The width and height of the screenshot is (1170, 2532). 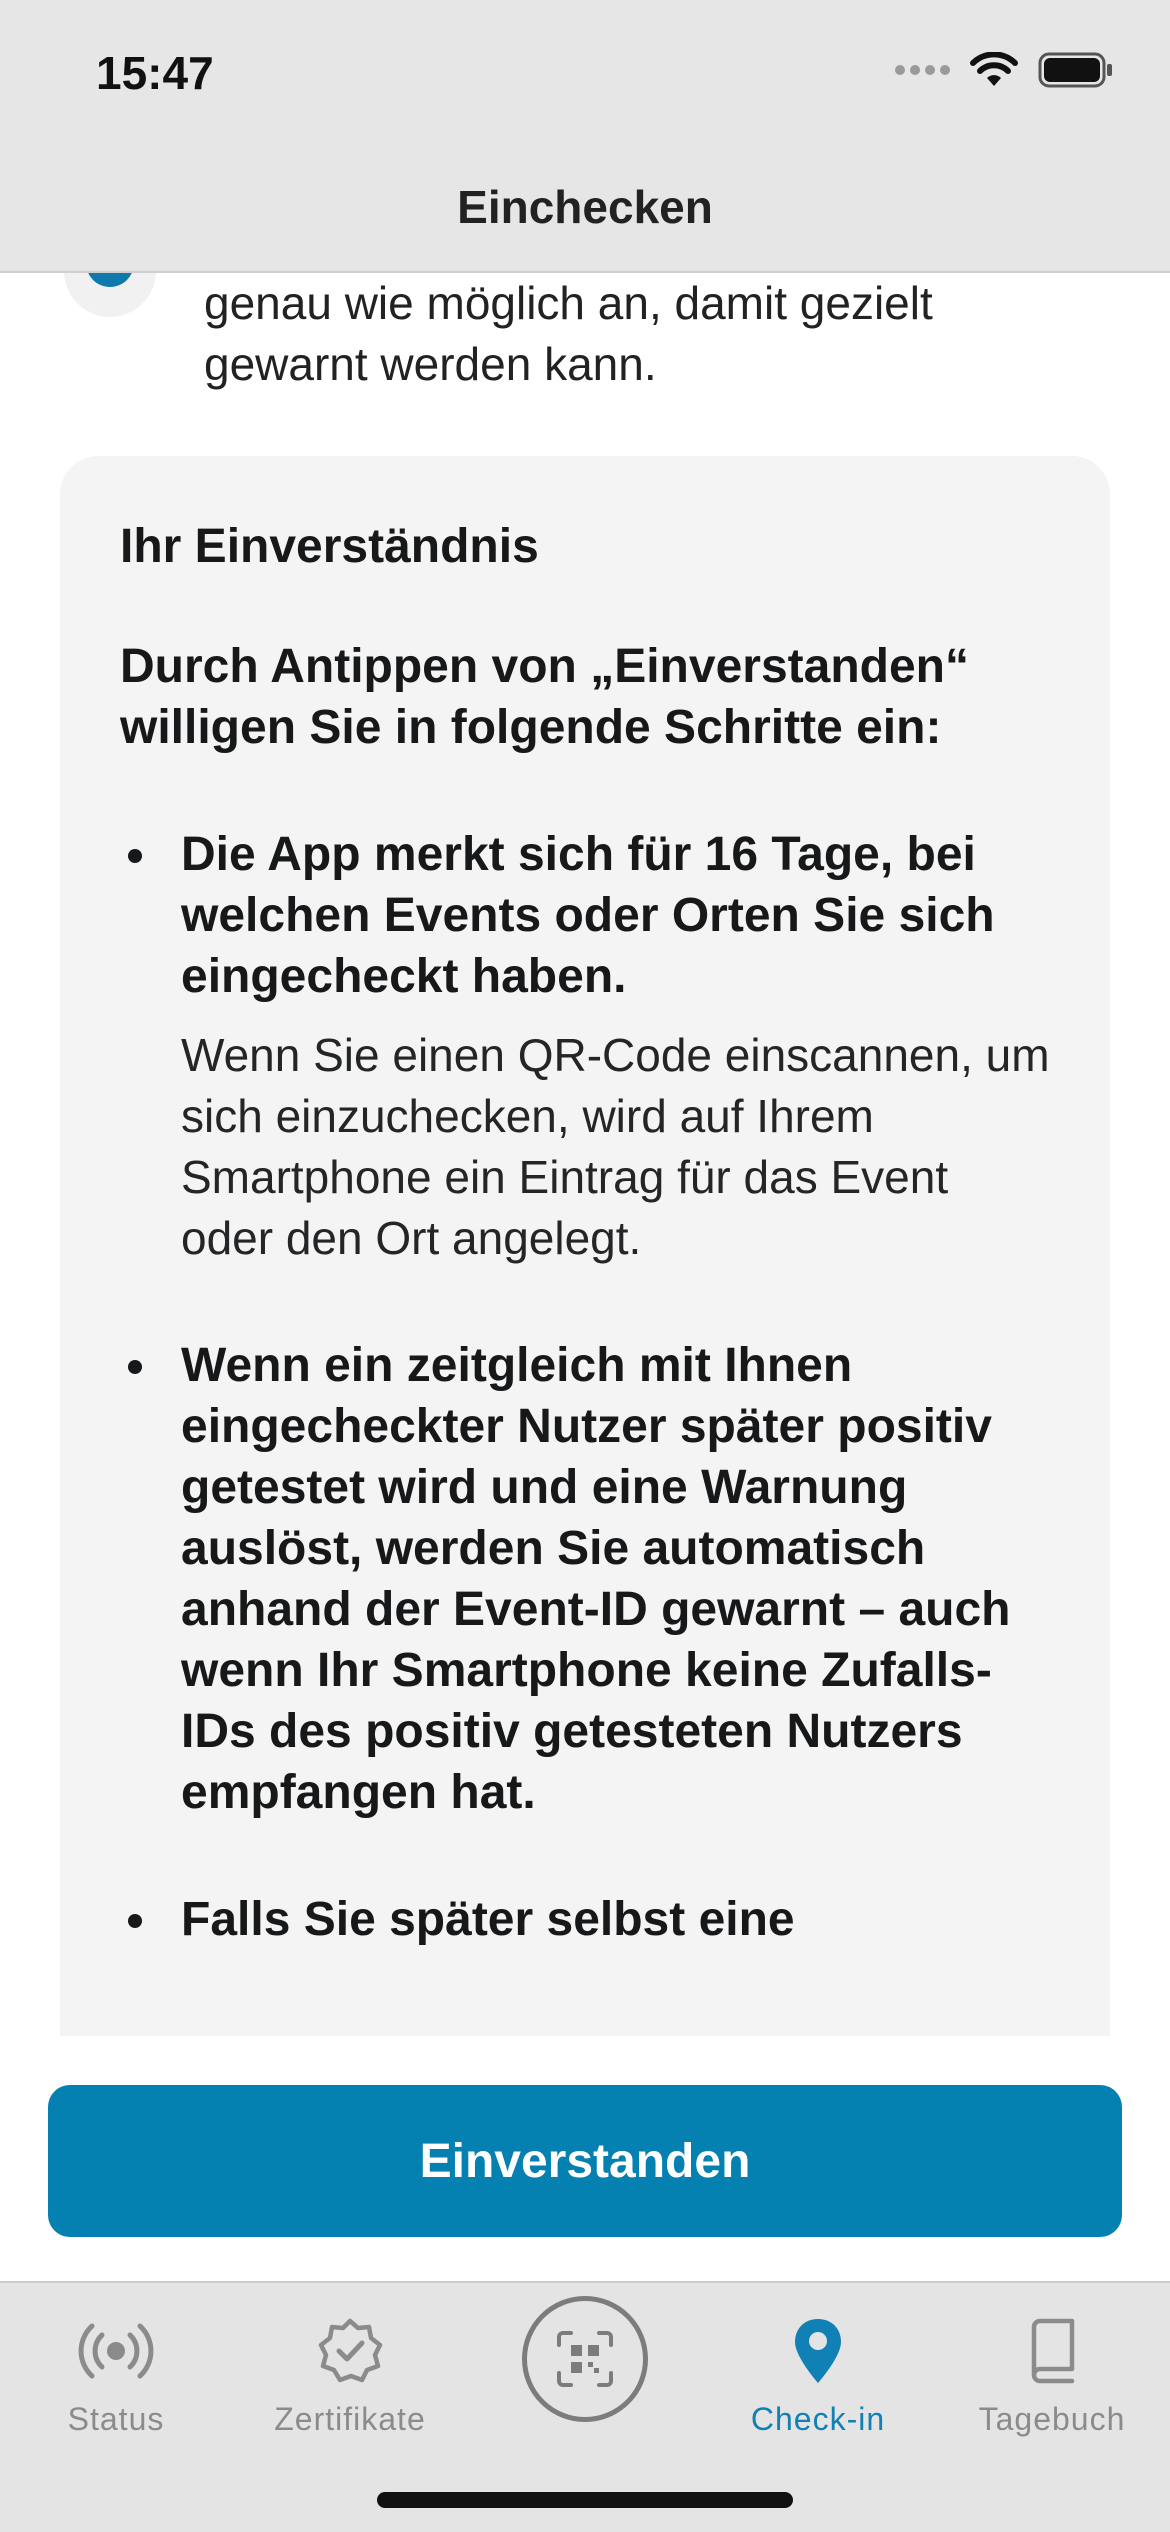 I want to click on tab-zertifikate: Zertifikate, so click(x=350, y=2378).